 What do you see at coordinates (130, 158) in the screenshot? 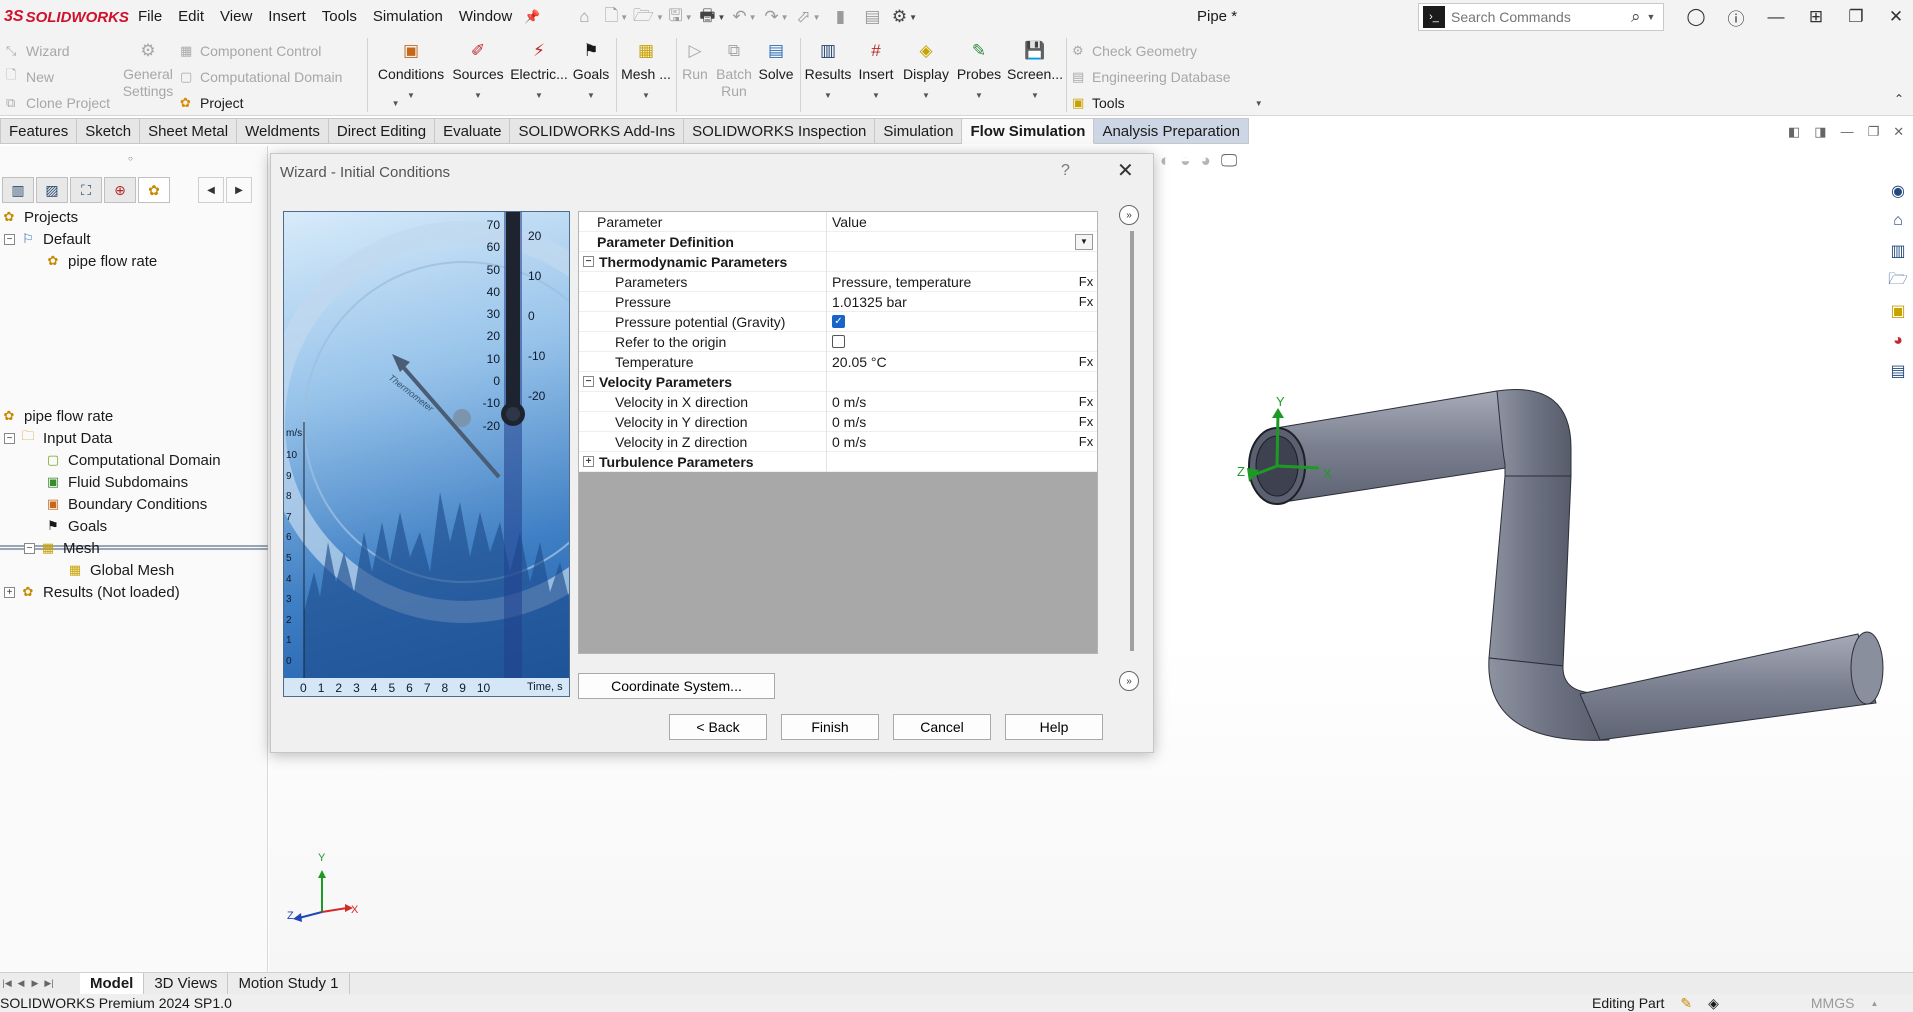
I see `panel-grip-icon: ○` at bounding box center [130, 158].